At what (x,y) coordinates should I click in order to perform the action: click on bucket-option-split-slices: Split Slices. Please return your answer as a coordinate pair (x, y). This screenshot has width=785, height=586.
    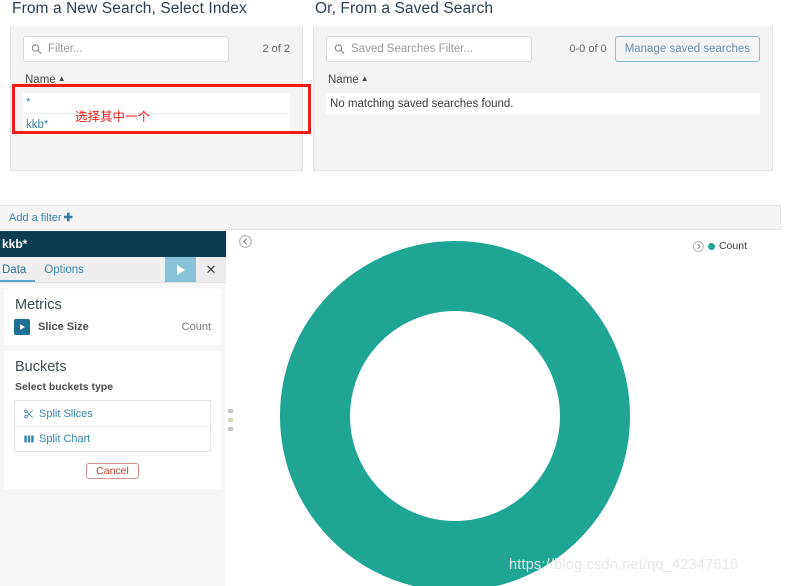
    Looking at the image, I should click on (112, 413).